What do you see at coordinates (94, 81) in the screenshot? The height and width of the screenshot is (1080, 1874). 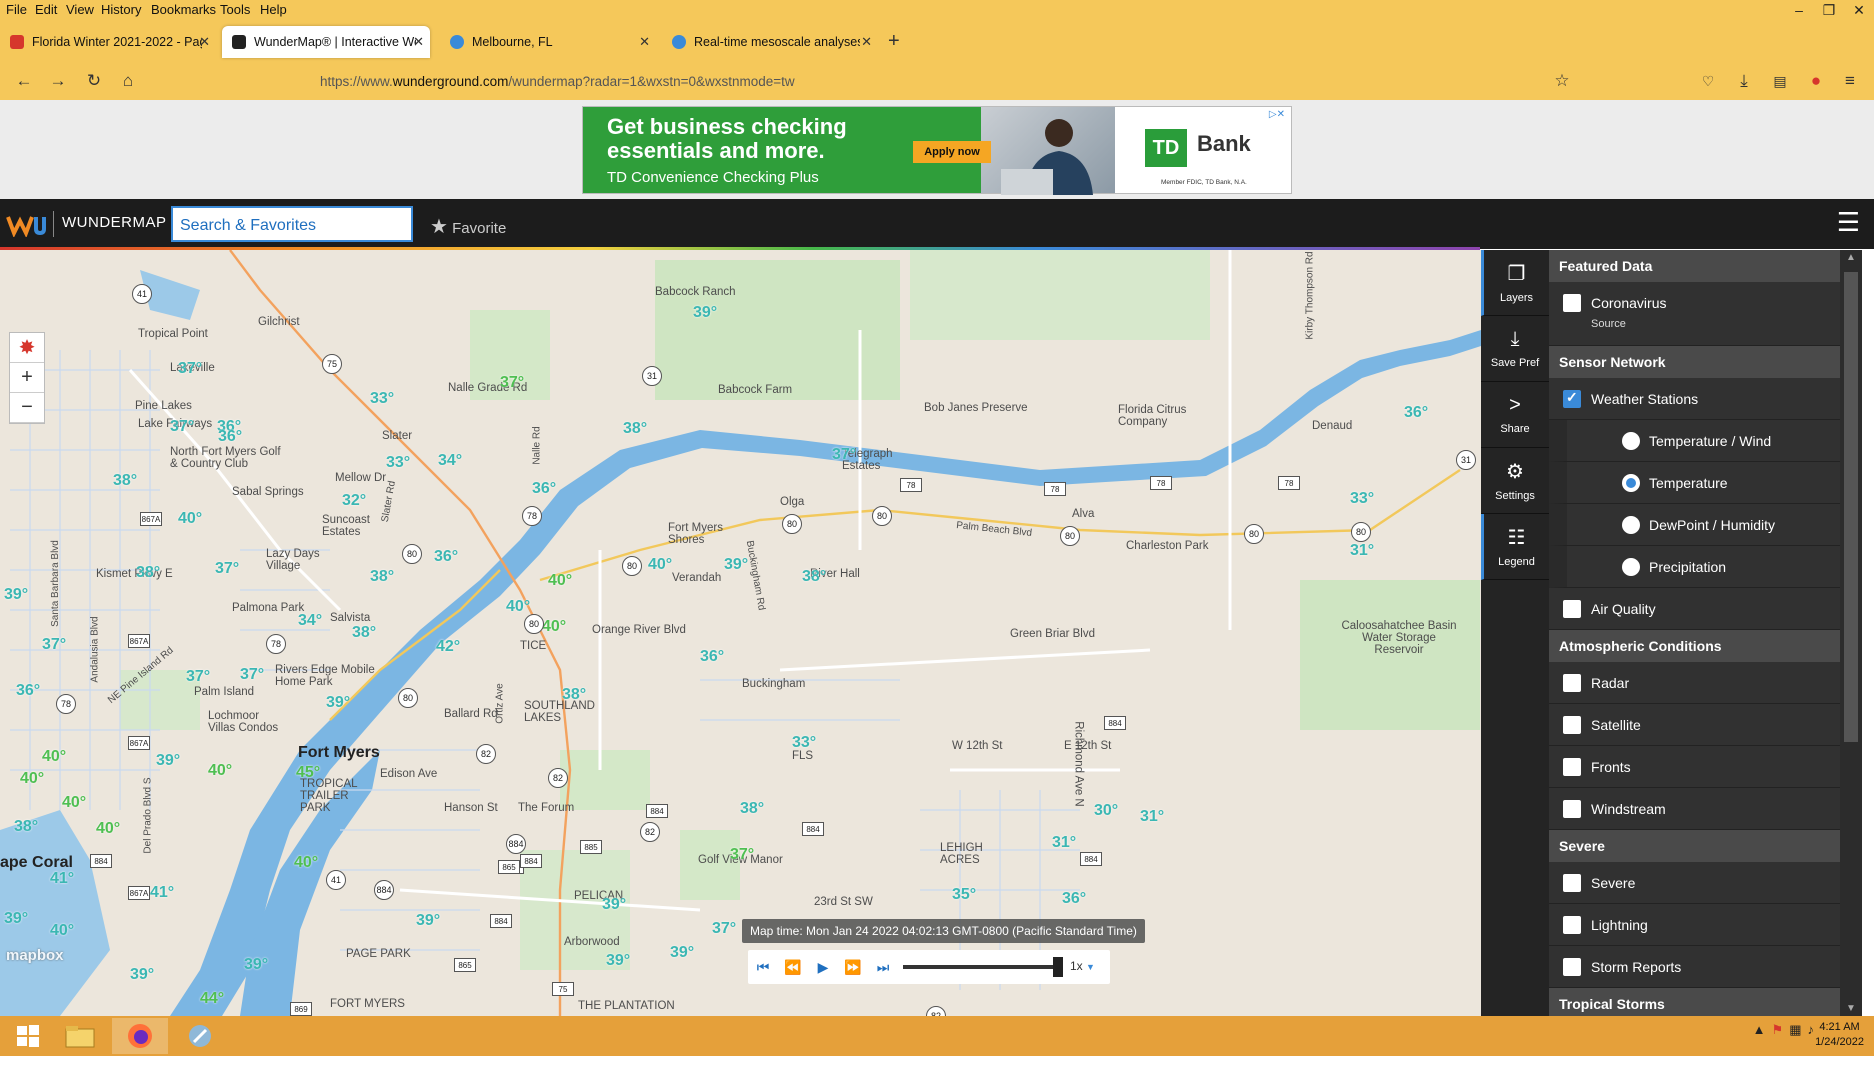 I see `reload-icon: ↻` at bounding box center [94, 81].